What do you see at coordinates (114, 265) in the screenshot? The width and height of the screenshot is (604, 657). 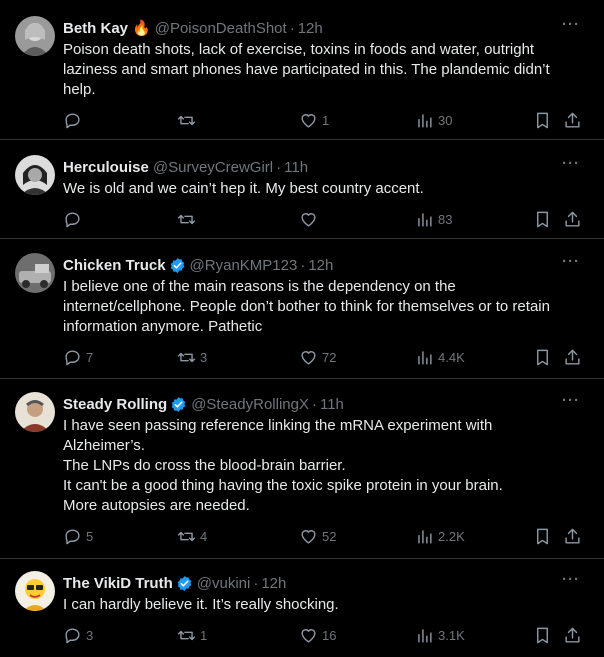 I see `display-name: Chicken Truck` at bounding box center [114, 265].